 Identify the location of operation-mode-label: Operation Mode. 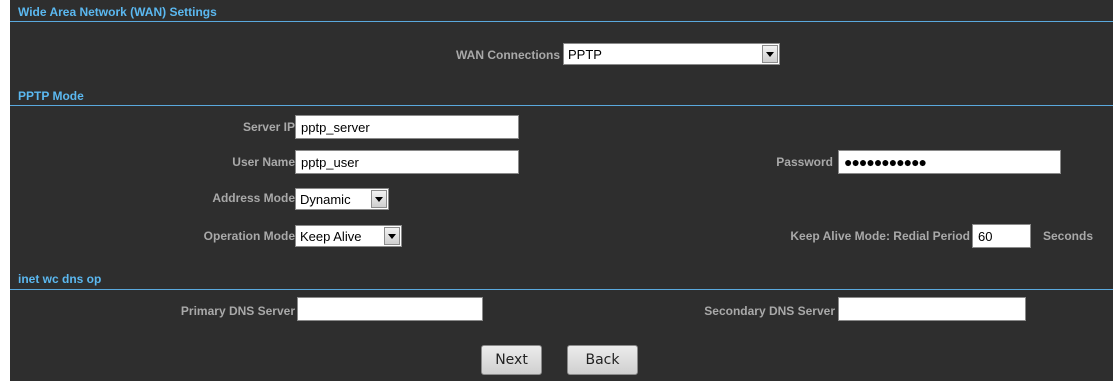
(249, 236).